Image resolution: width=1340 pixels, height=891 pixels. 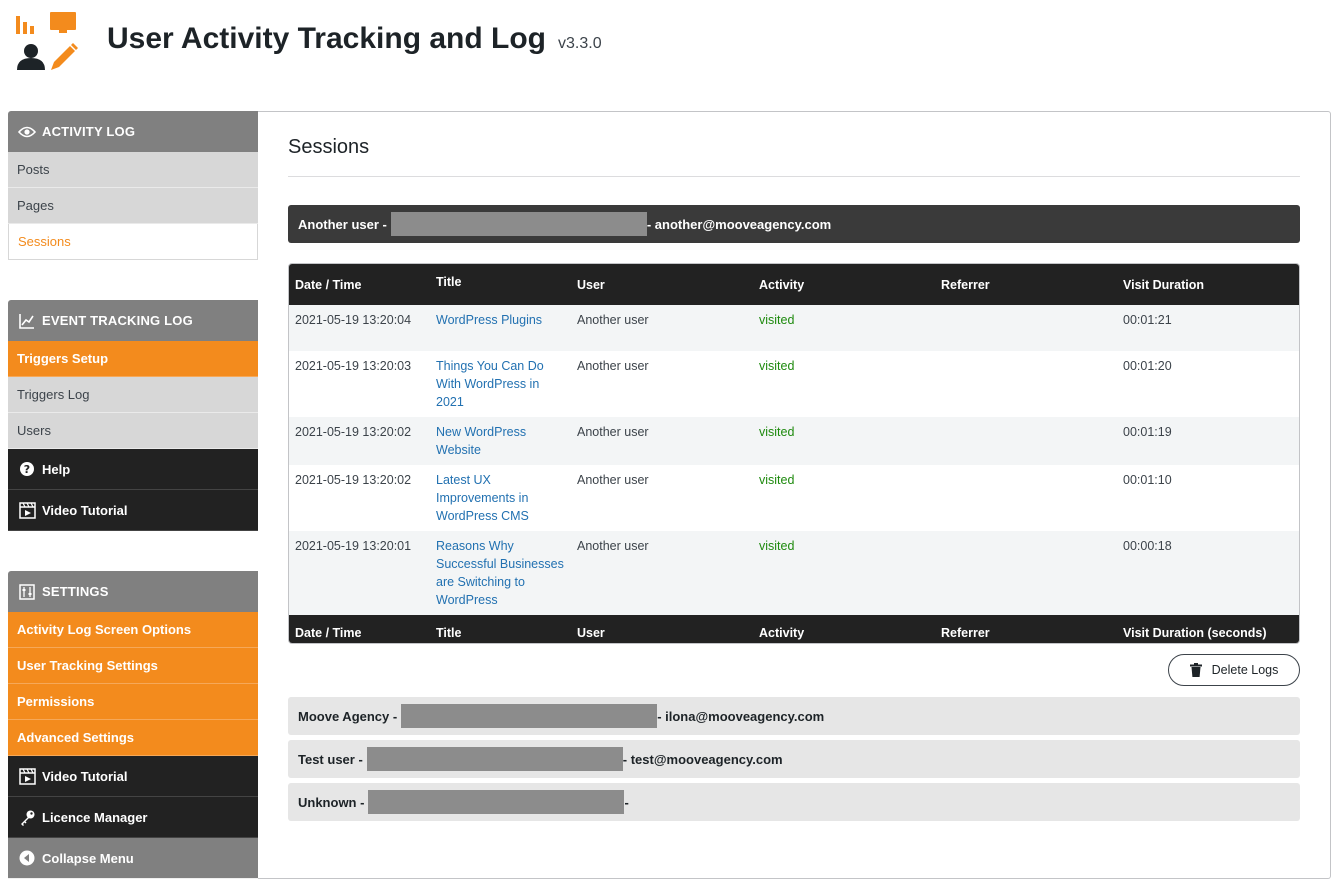 I want to click on sidebar-item-posts: Posts, so click(x=133, y=170).